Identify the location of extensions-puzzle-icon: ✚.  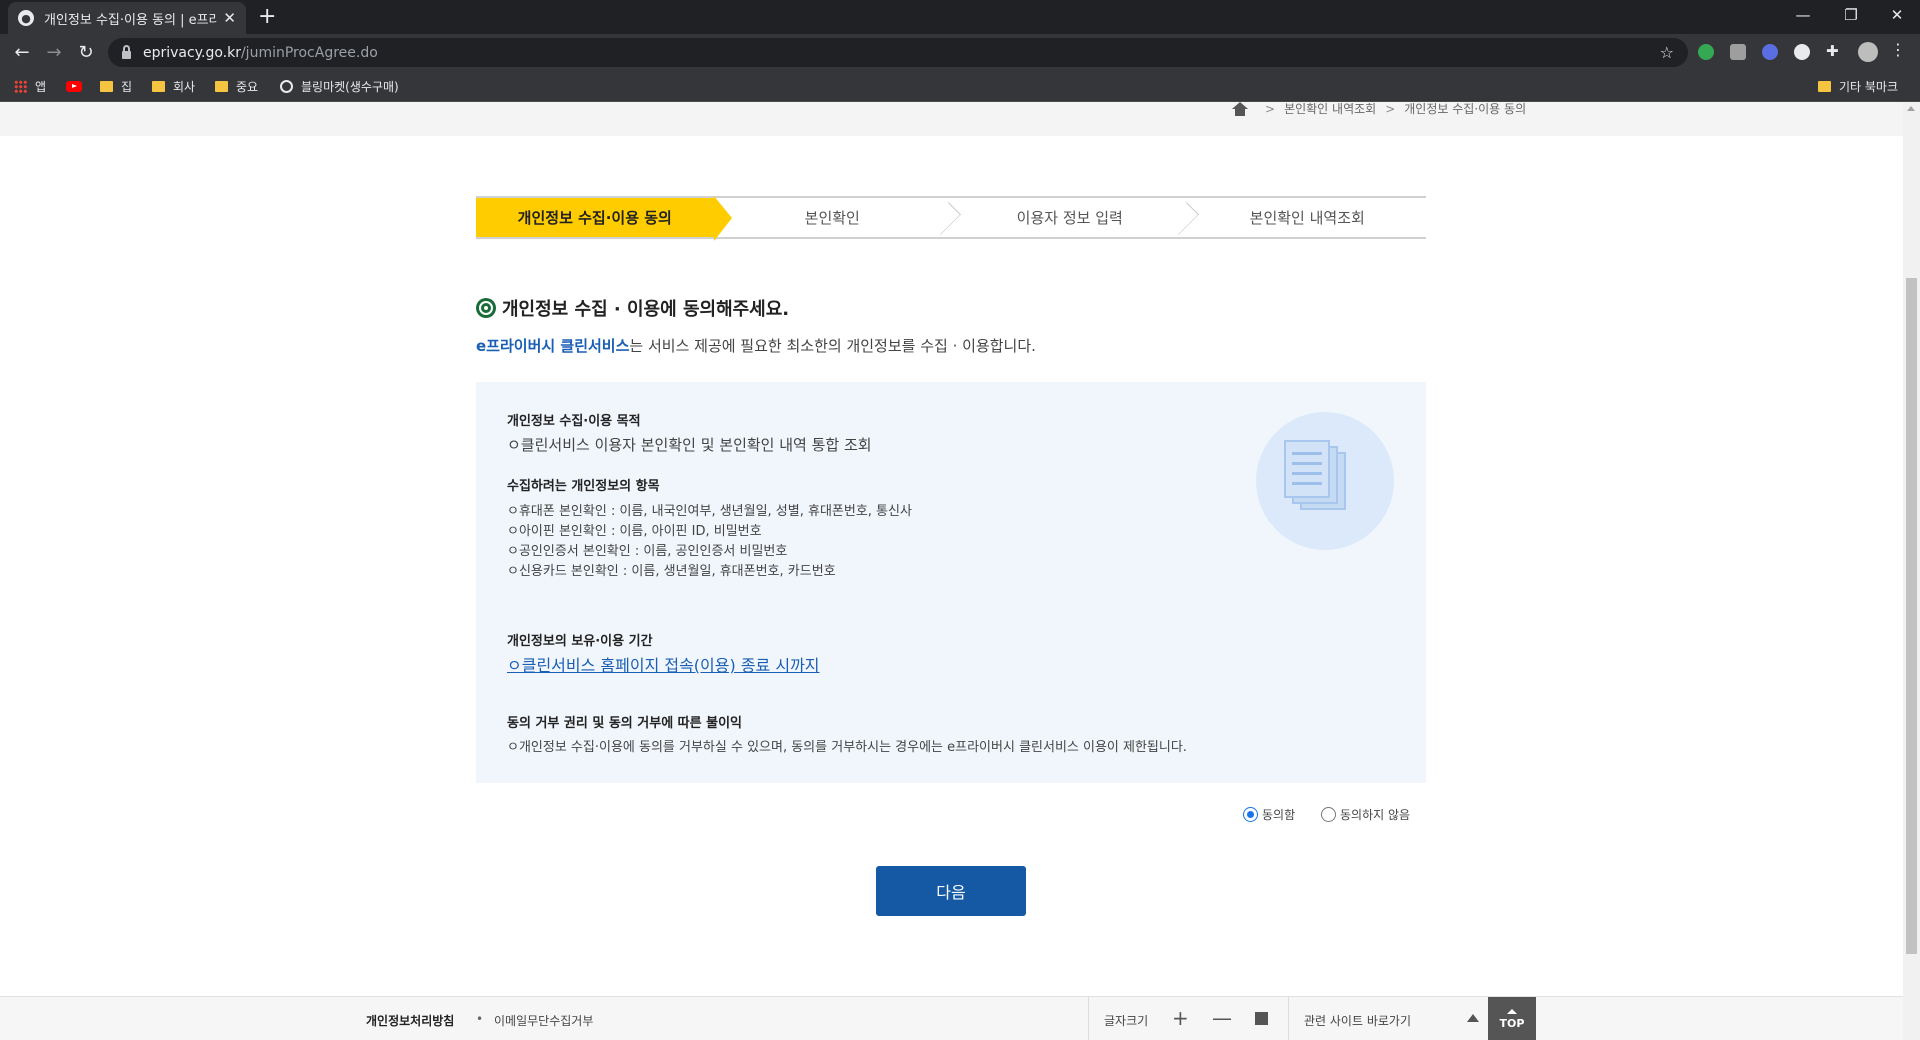
(1834, 51).